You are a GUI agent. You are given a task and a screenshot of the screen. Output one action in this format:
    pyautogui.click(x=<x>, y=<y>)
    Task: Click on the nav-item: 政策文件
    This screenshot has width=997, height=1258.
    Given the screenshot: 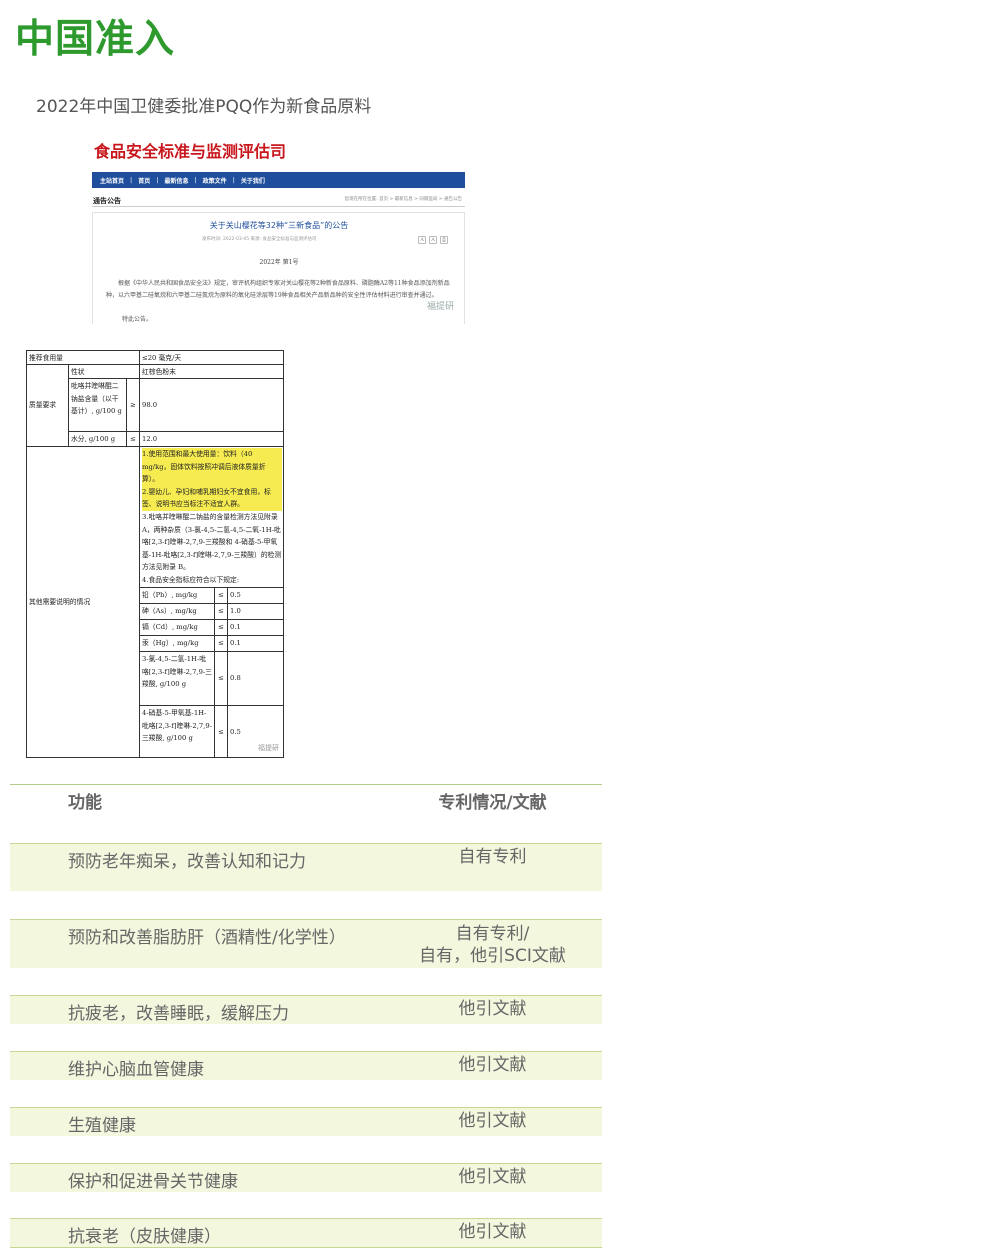 What is the action you would take?
    pyautogui.click(x=214, y=181)
    